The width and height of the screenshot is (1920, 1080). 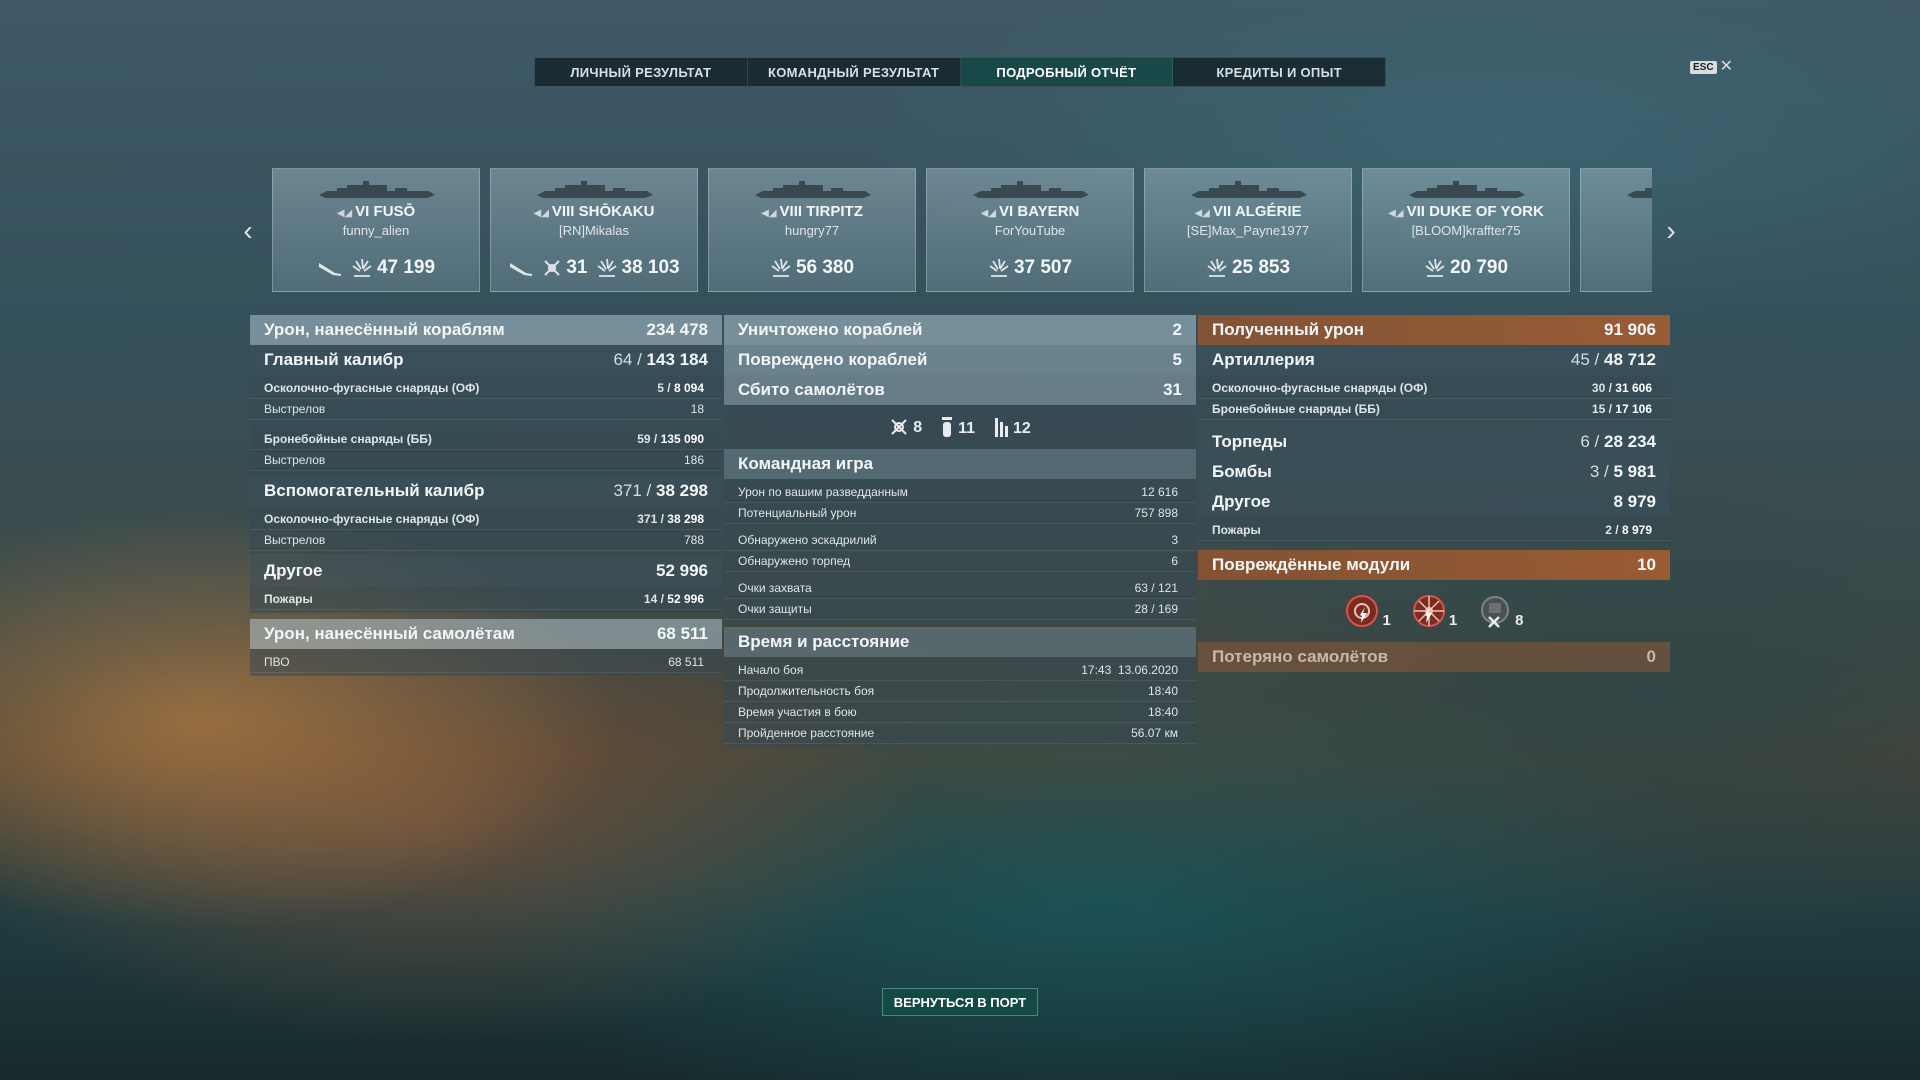 I want to click on ship-card: ◀◢ VI FUSŌ funny_alien 47 199, so click(x=376, y=230).